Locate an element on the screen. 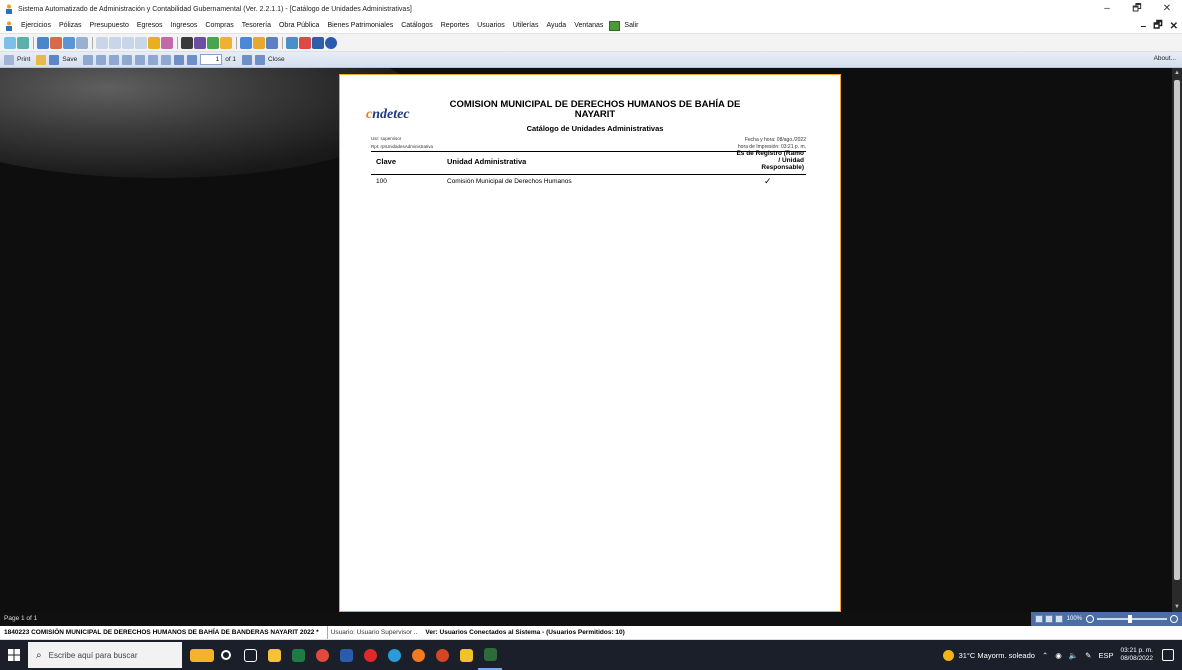  weather-text: 31°C Mayorm. soleado is located at coordinates (997, 655).